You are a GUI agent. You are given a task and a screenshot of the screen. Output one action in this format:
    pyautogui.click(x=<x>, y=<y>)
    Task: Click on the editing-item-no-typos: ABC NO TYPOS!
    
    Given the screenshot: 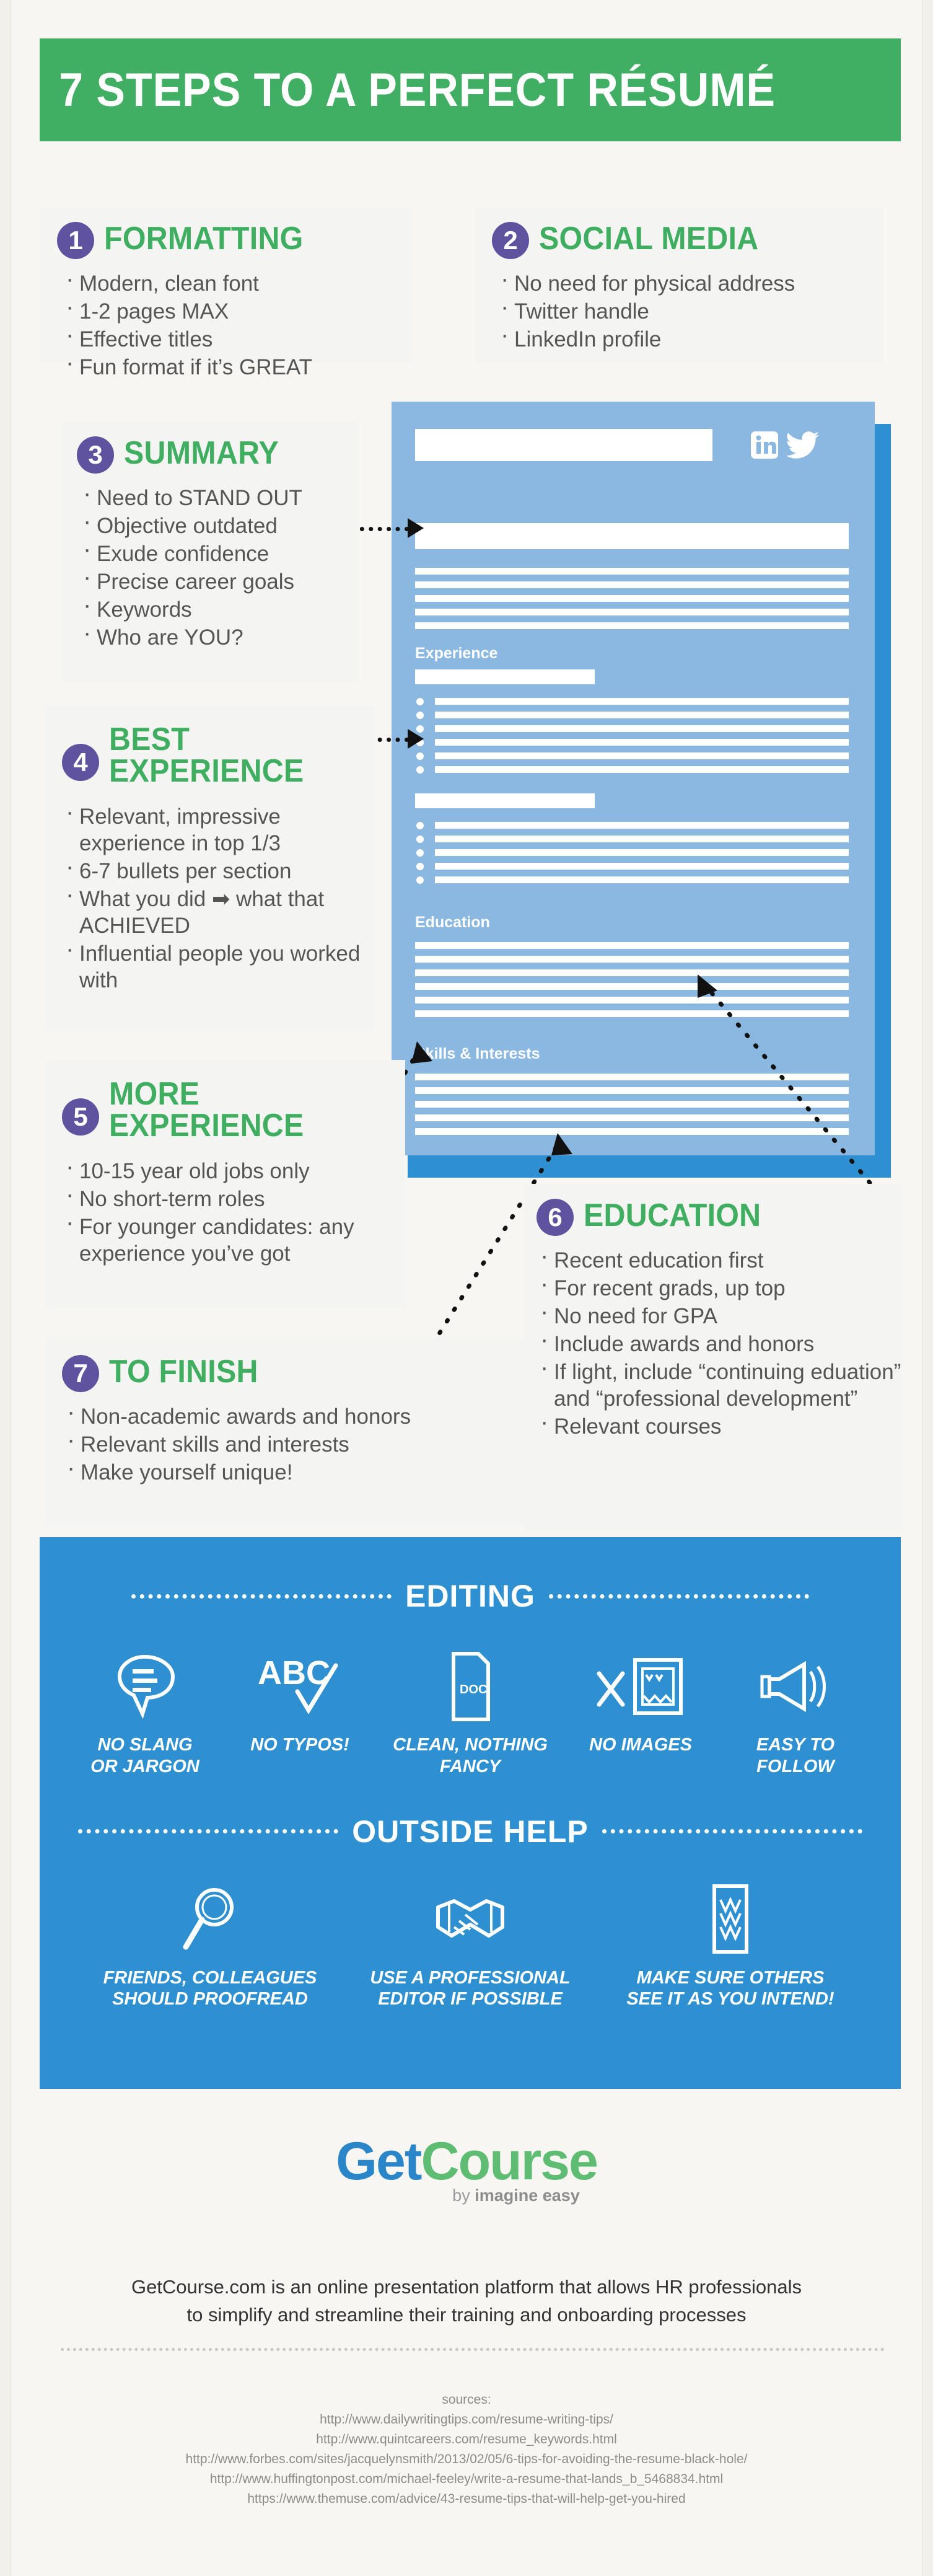 What is the action you would take?
    pyautogui.click(x=299, y=1701)
    